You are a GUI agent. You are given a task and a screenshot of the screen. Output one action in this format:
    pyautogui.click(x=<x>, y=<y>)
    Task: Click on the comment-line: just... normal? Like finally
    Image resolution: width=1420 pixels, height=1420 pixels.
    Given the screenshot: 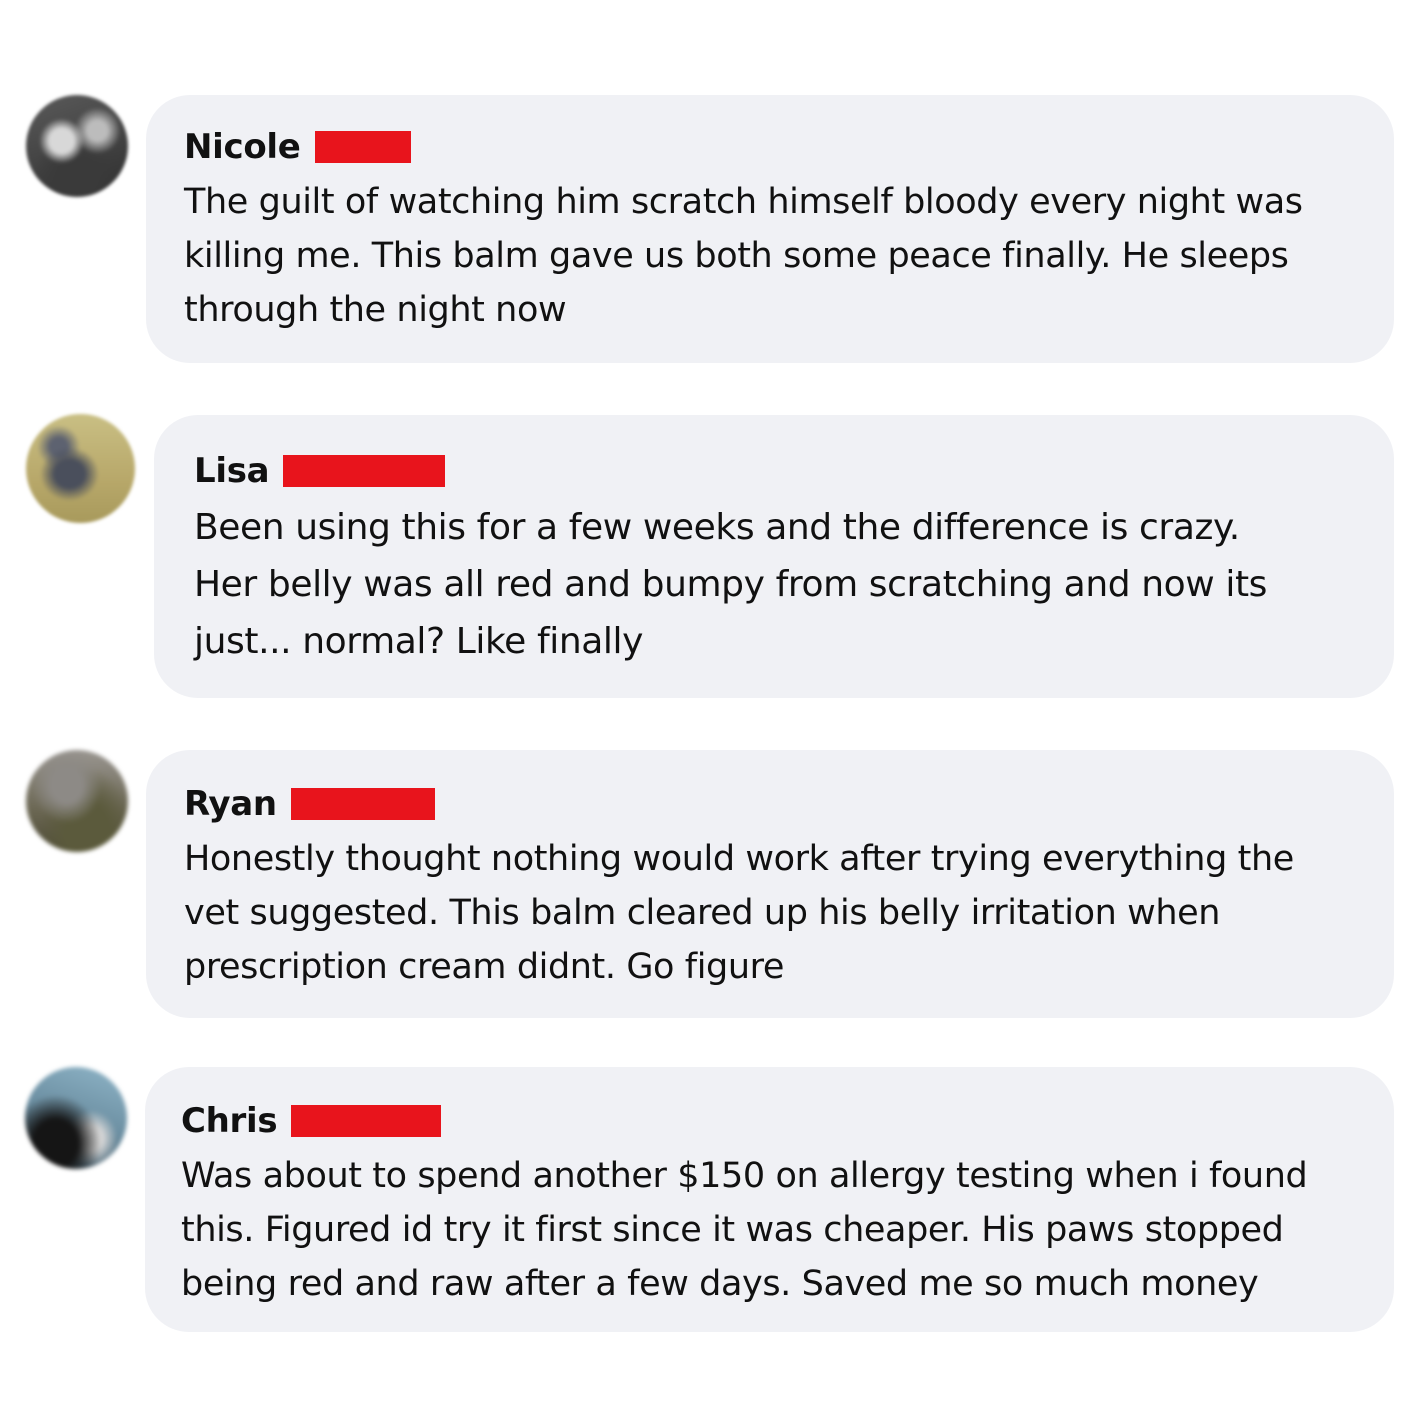 What is the action you would take?
    pyautogui.click(x=419, y=641)
    